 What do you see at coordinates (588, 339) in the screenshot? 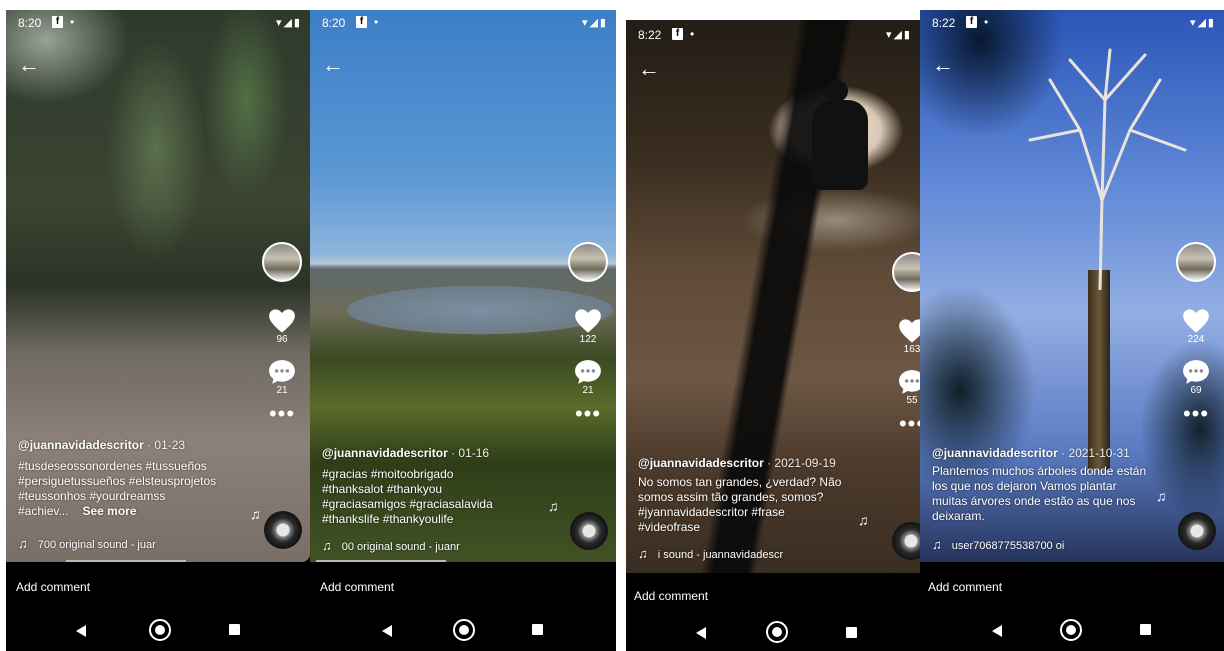
I see `like-count: 122` at bounding box center [588, 339].